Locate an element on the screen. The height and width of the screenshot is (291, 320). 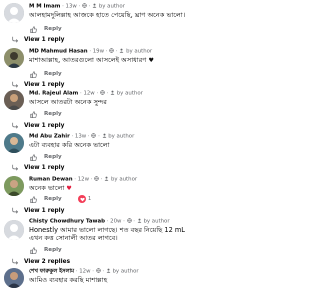
love-reaction-icon is located at coordinates (82, 199).